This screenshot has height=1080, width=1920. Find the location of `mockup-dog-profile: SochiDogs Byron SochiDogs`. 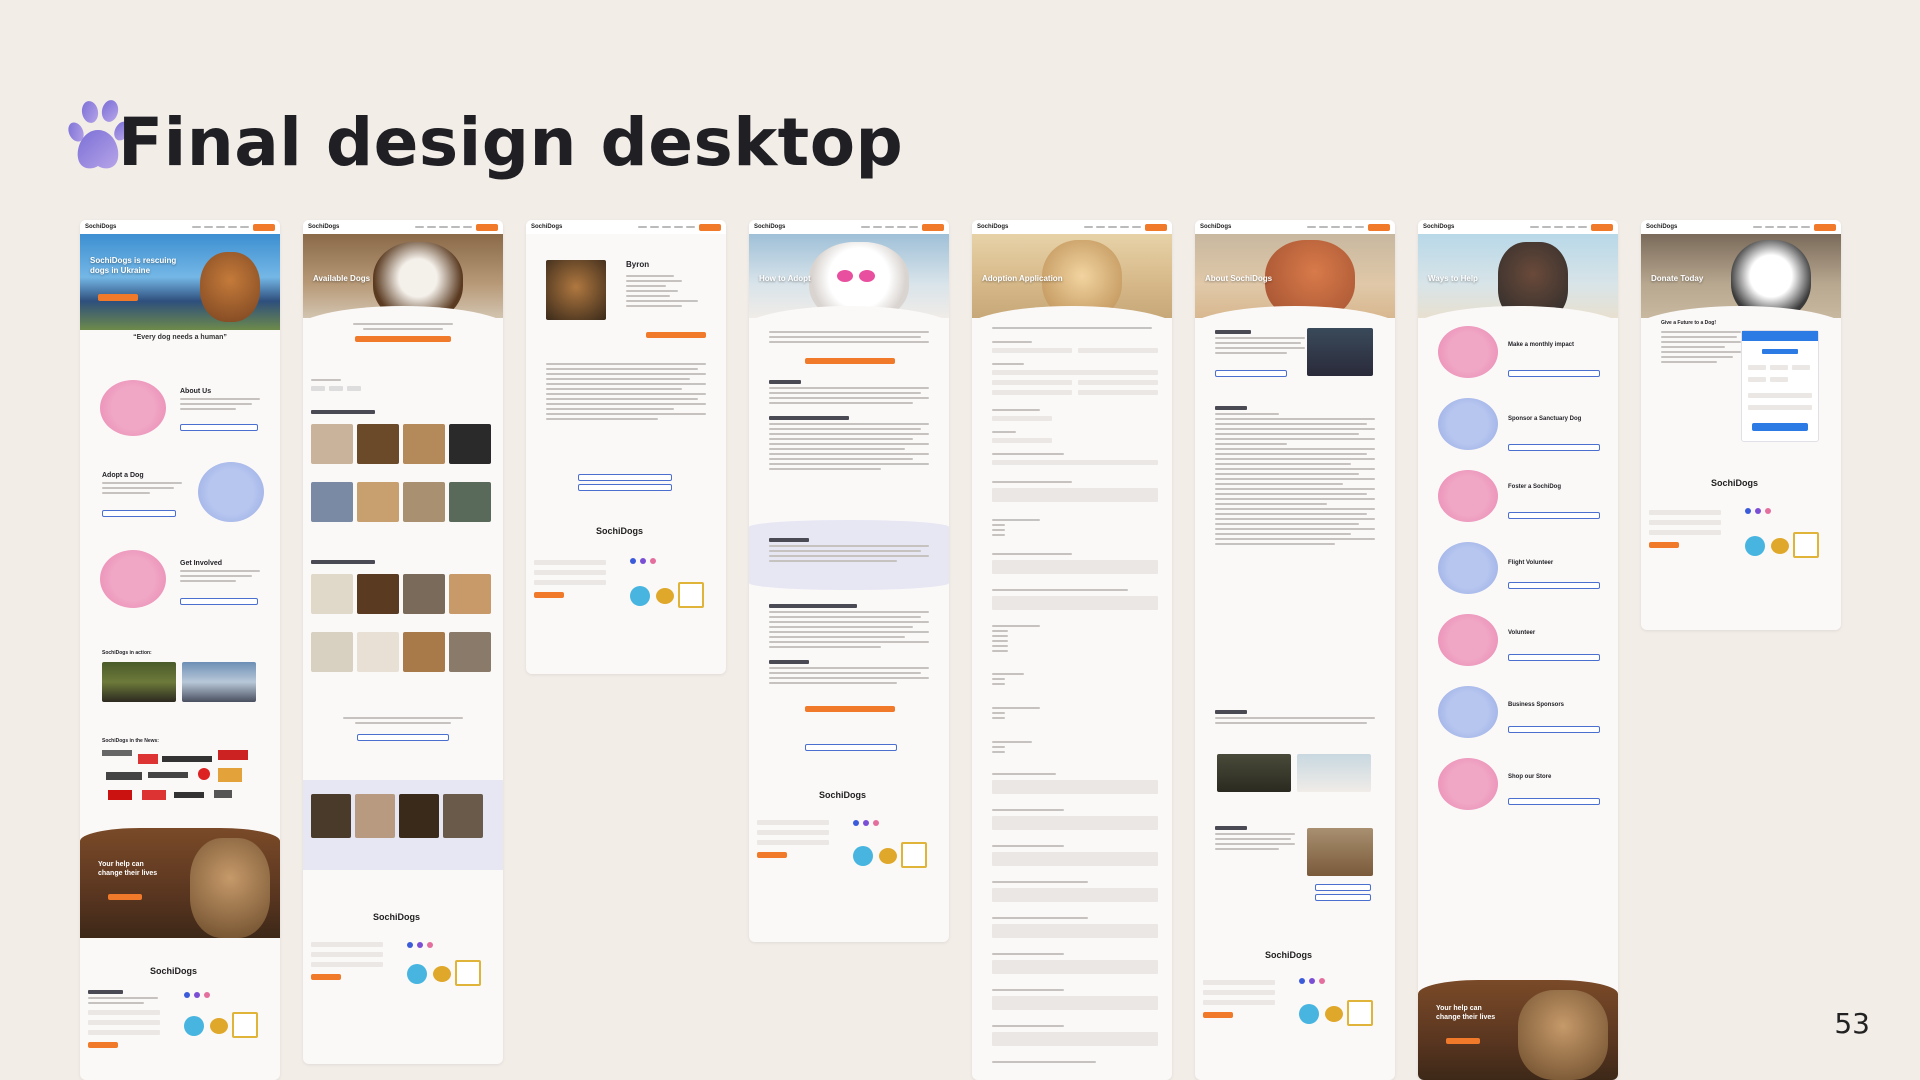

mockup-dog-profile: SochiDogs Byron SochiDogs is located at coordinates (626, 447).